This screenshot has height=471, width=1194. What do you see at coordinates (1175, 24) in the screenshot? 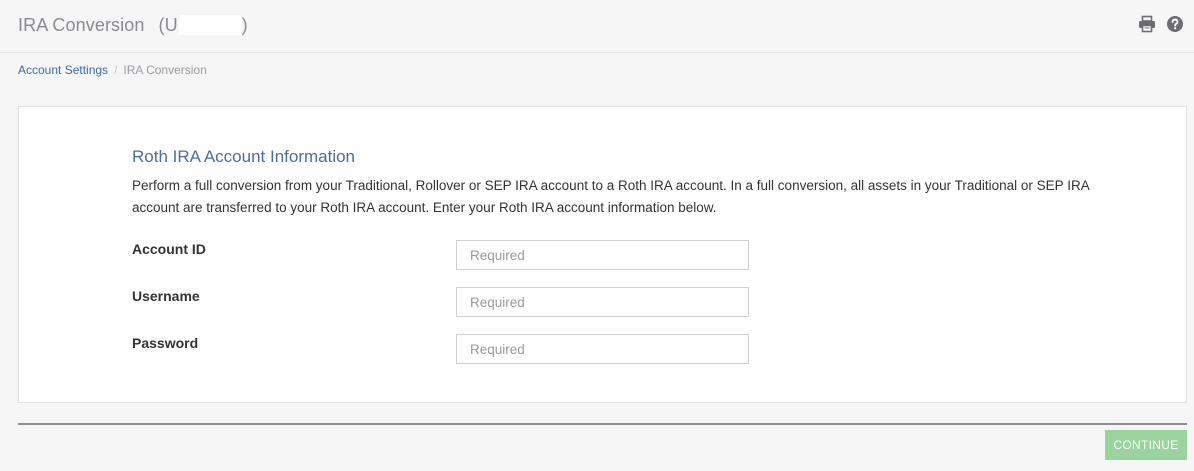
I see `help-icon` at bounding box center [1175, 24].